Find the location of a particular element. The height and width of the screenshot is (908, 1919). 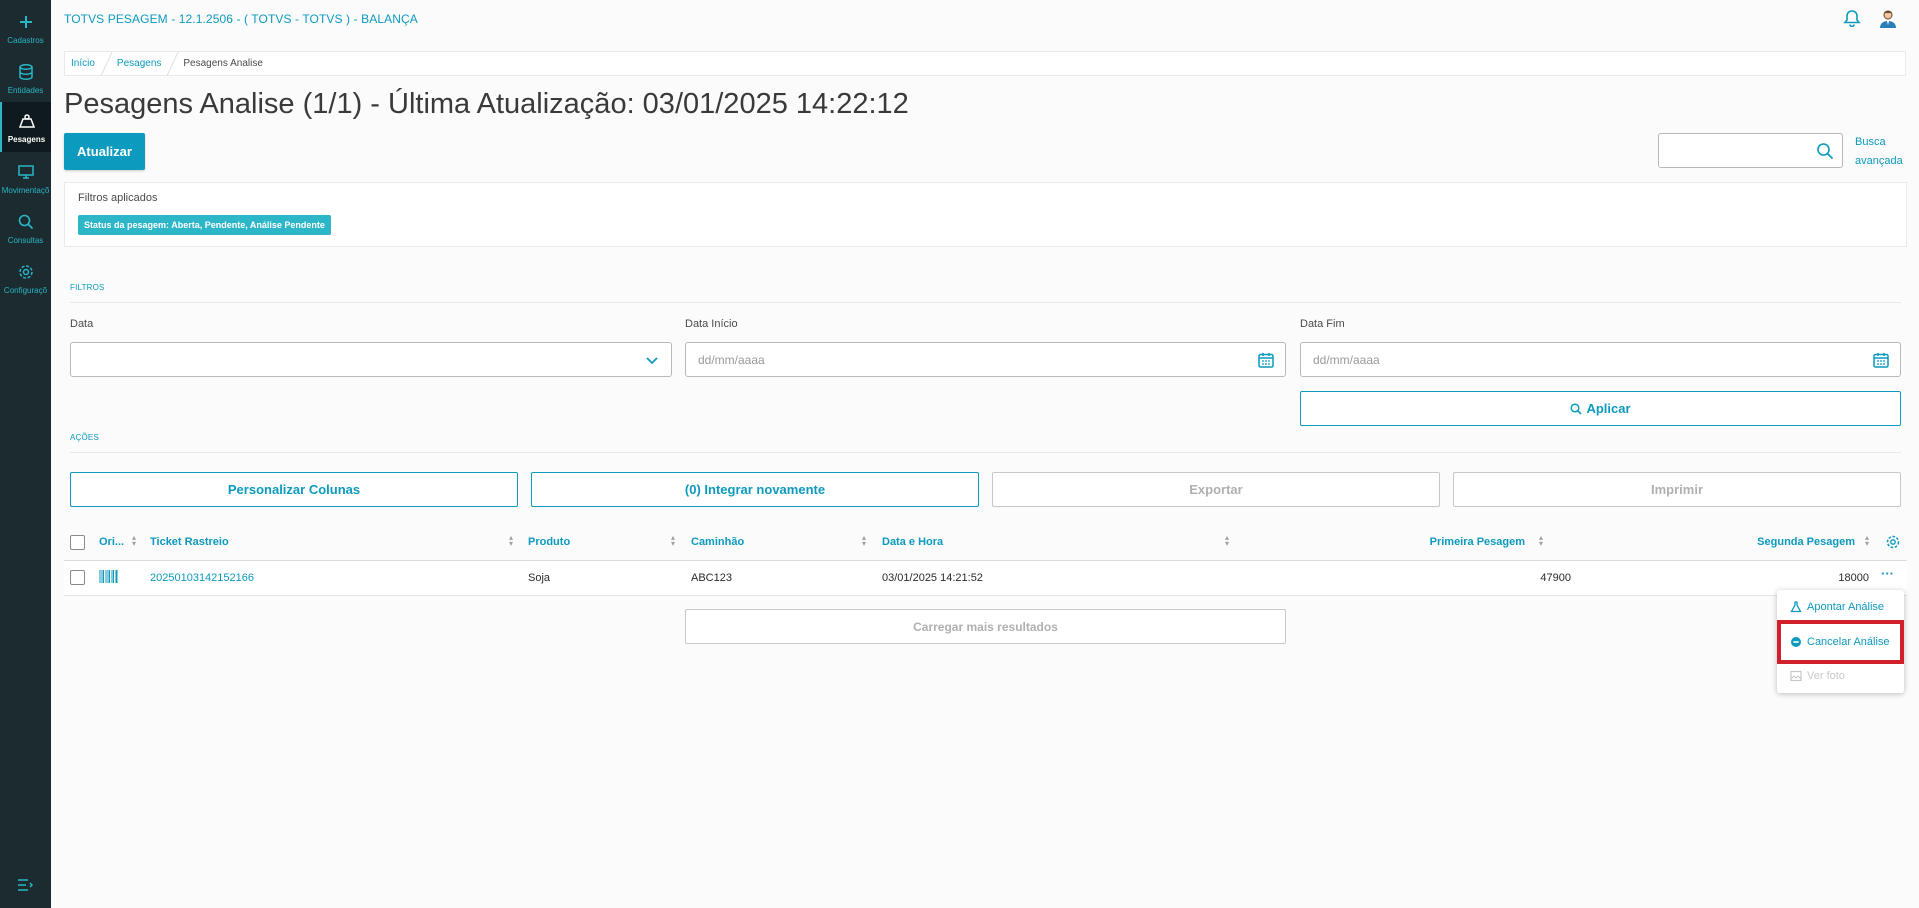

column-header-first-weighing: Primeira Pesagem is located at coordinates (1477, 542).